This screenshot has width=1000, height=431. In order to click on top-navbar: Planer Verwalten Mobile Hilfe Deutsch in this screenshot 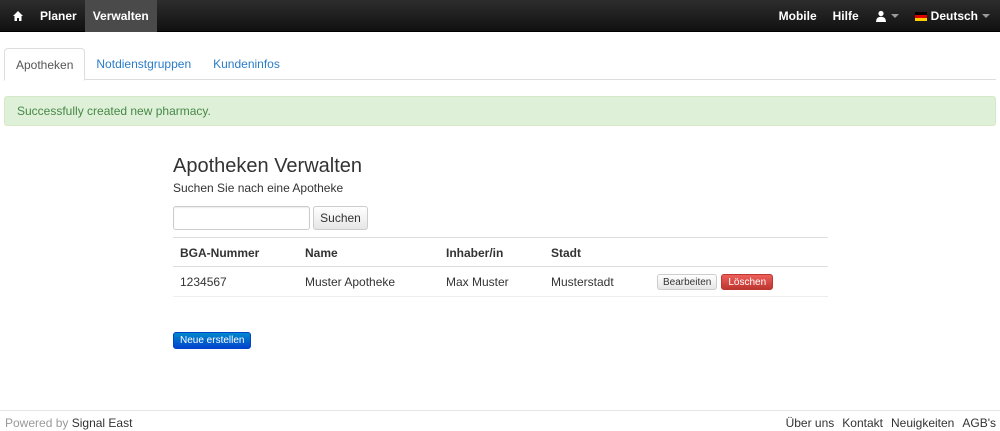, I will do `click(500, 16)`.